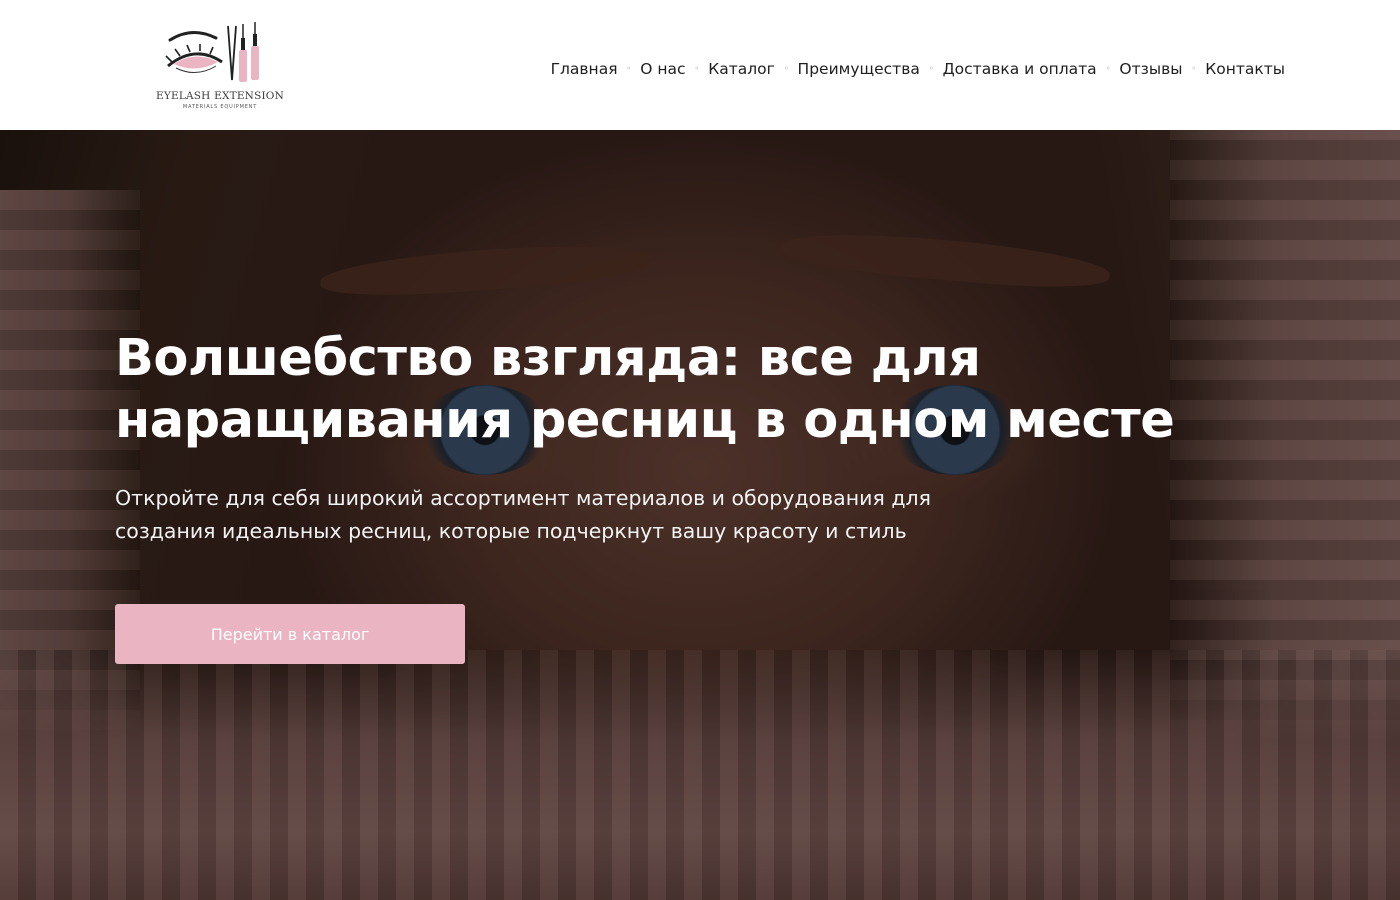  I want to click on nav-item-about: О нас, so click(662, 69).